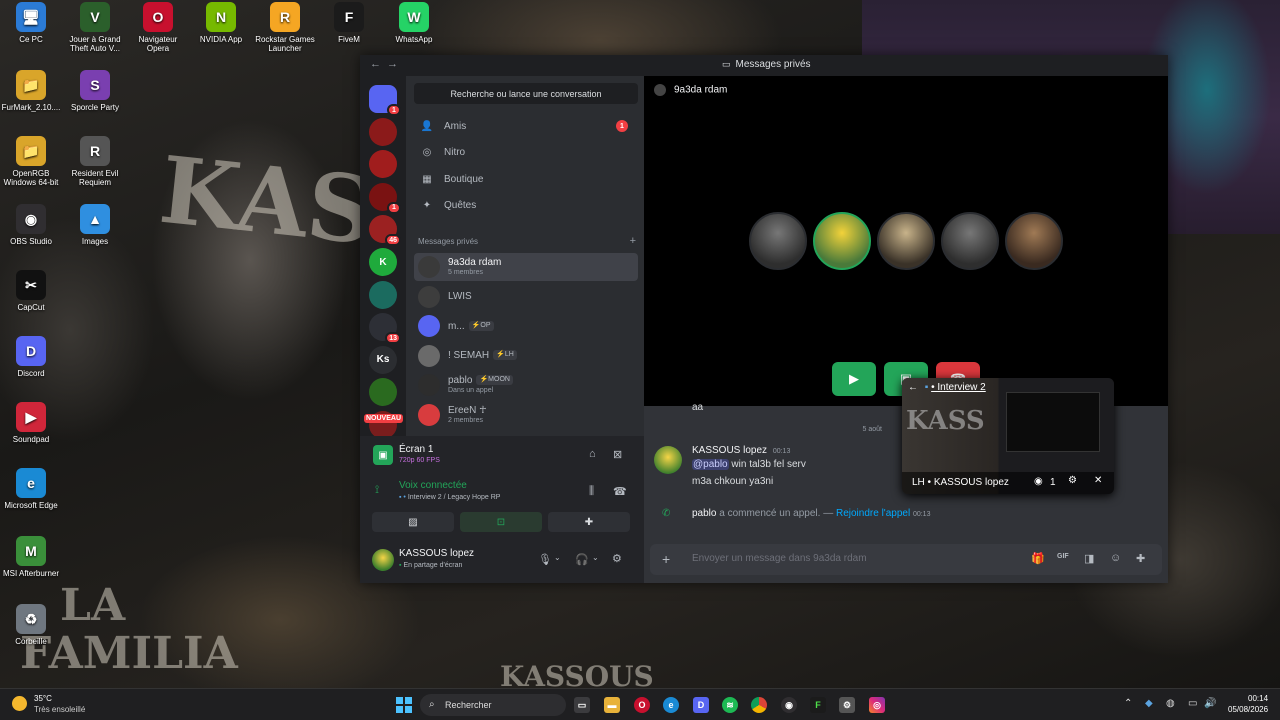 The height and width of the screenshot is (720, 1280). What do you see at coordinates (1098, 480) in the screenshot?
I see `pip-close-icon: ✕` at bounding box center [1098, 480].